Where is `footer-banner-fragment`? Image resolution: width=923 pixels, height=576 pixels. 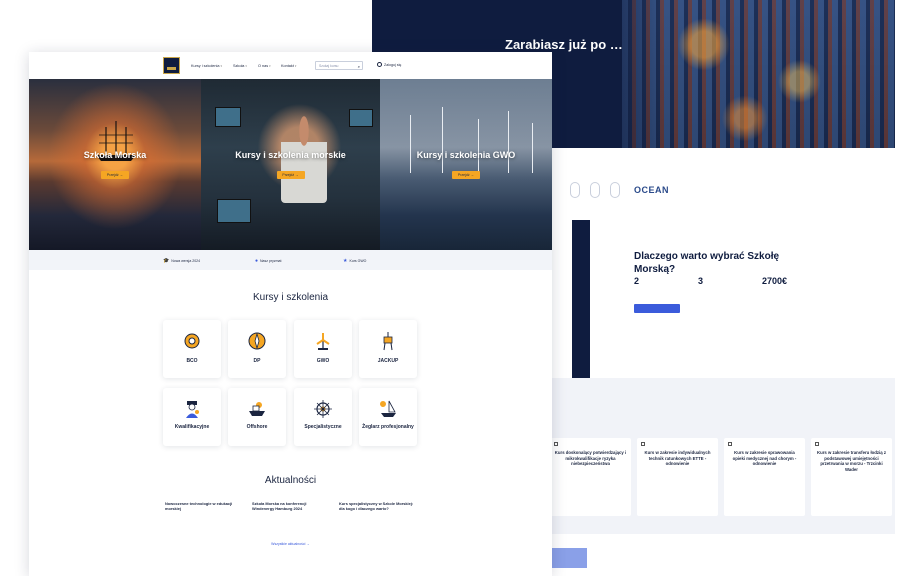
footer-banner-fragment is located at coordinates (568, 558).